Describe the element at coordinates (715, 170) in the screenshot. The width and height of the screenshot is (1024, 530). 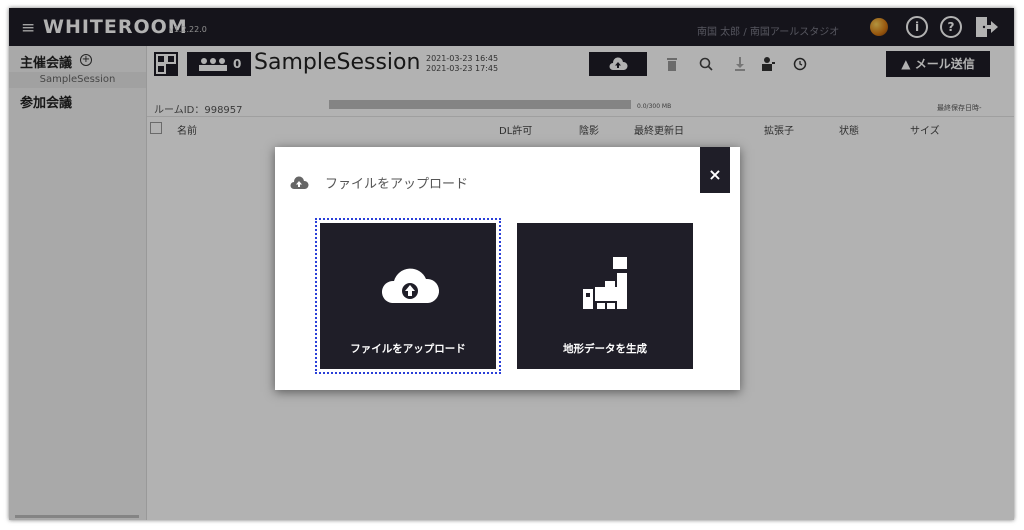
I see `close-button: ×` at that location.